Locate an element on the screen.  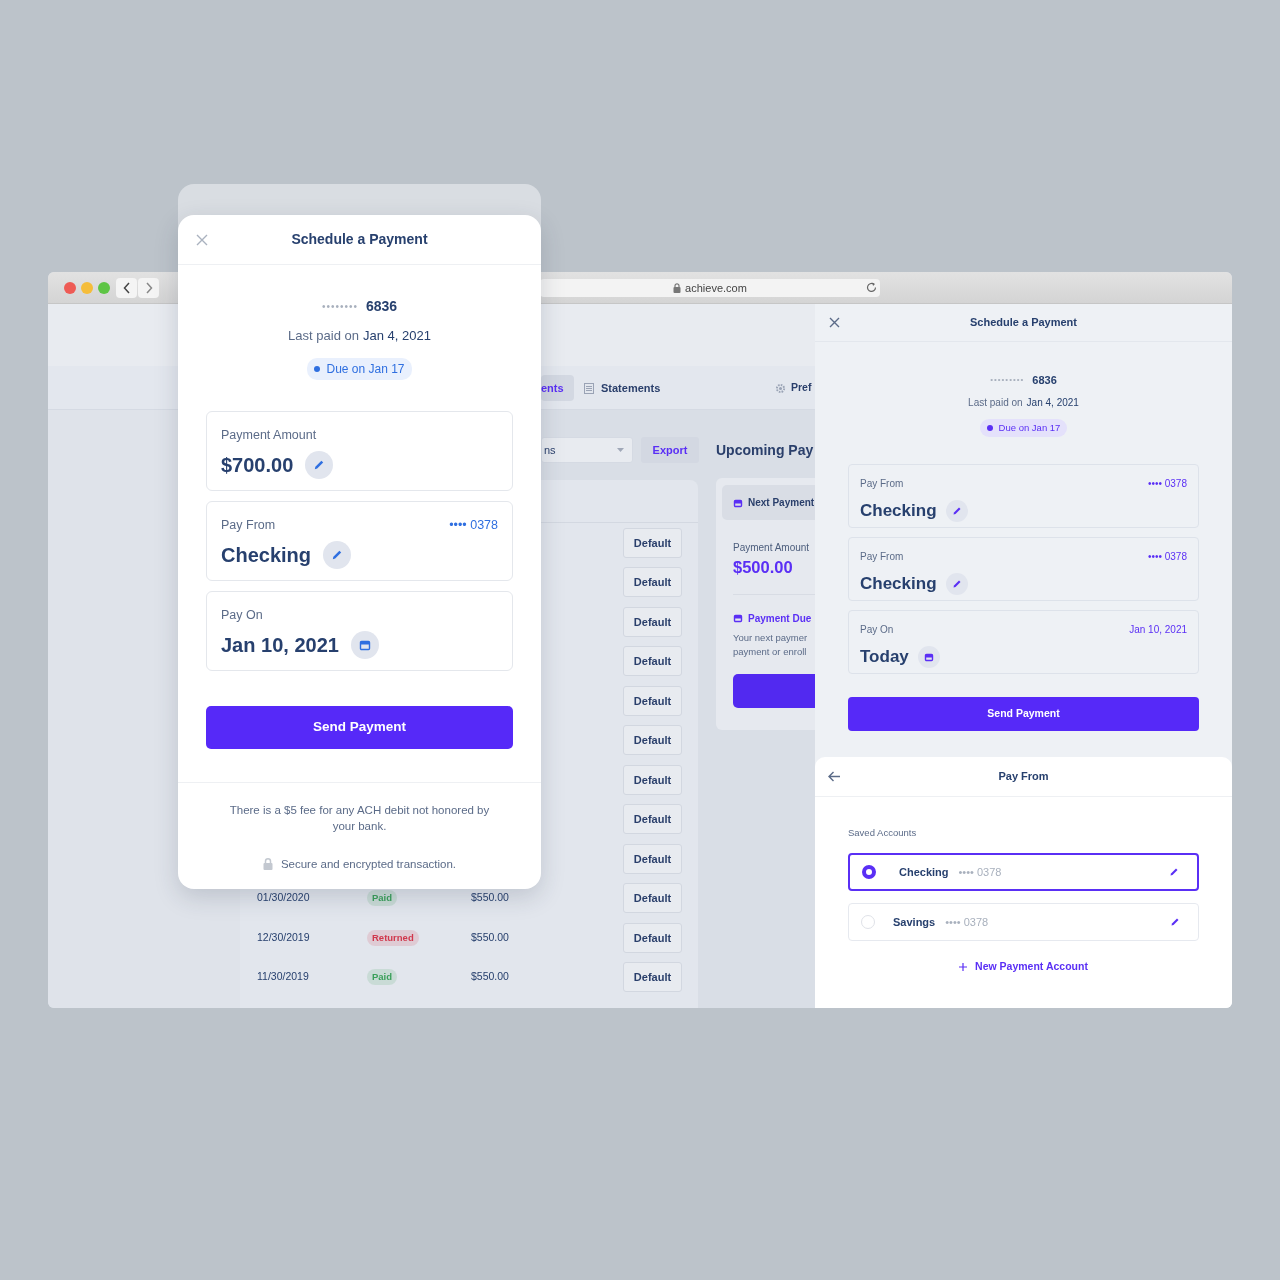
account-mask: •••• 0378 is located at coordinates (980, 872).